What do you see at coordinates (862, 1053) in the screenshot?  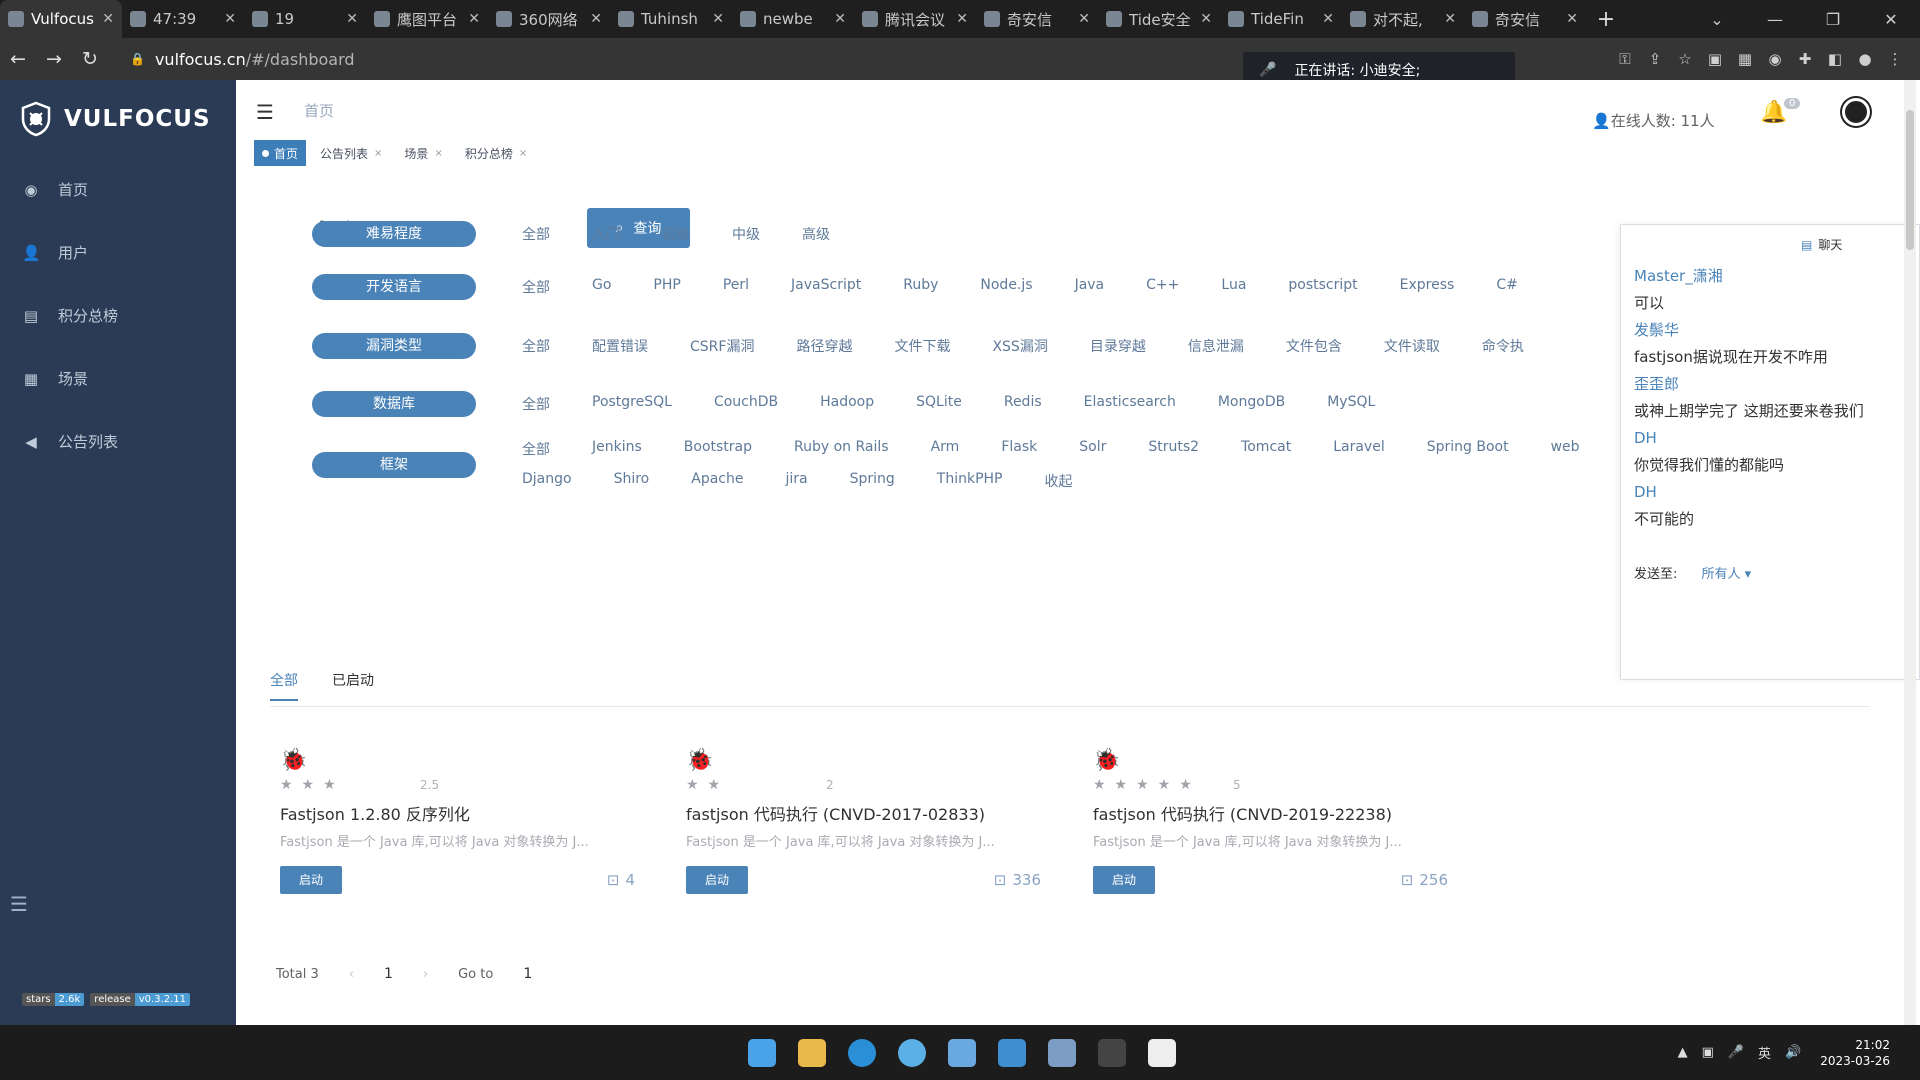 I see `edge-icon` at bounding box center [862, 1053].